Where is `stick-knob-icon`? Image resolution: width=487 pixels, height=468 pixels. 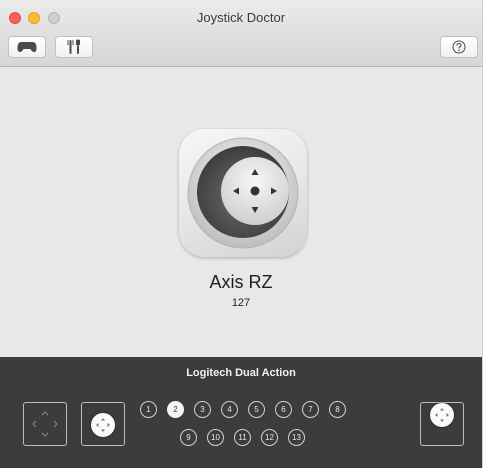
stick-knob-icon is located at coordinates (103, 425).